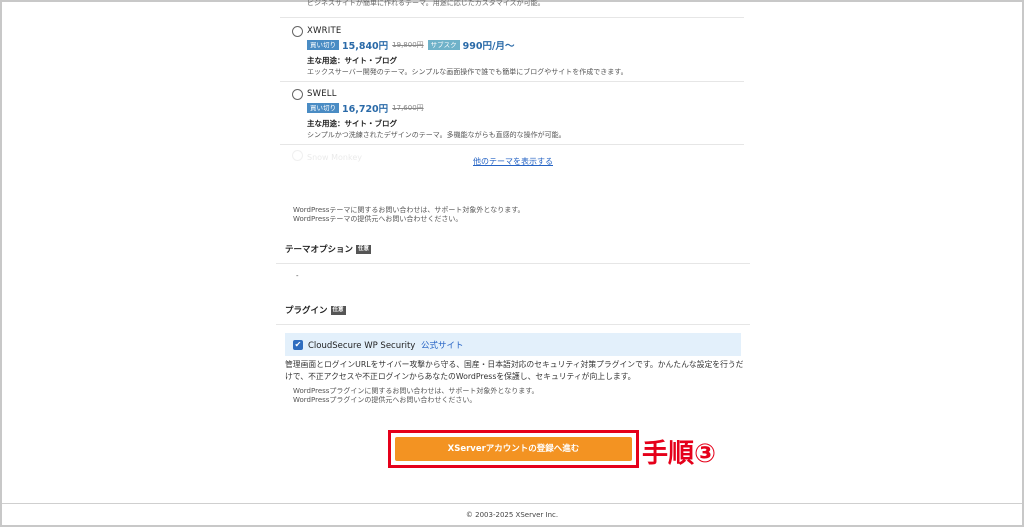 This screenshot has width=1024, height=527. Describe the element at coordinates (334, 157) in the screenshot. I see `faded-theme-name: Snow Monkey` at that location.